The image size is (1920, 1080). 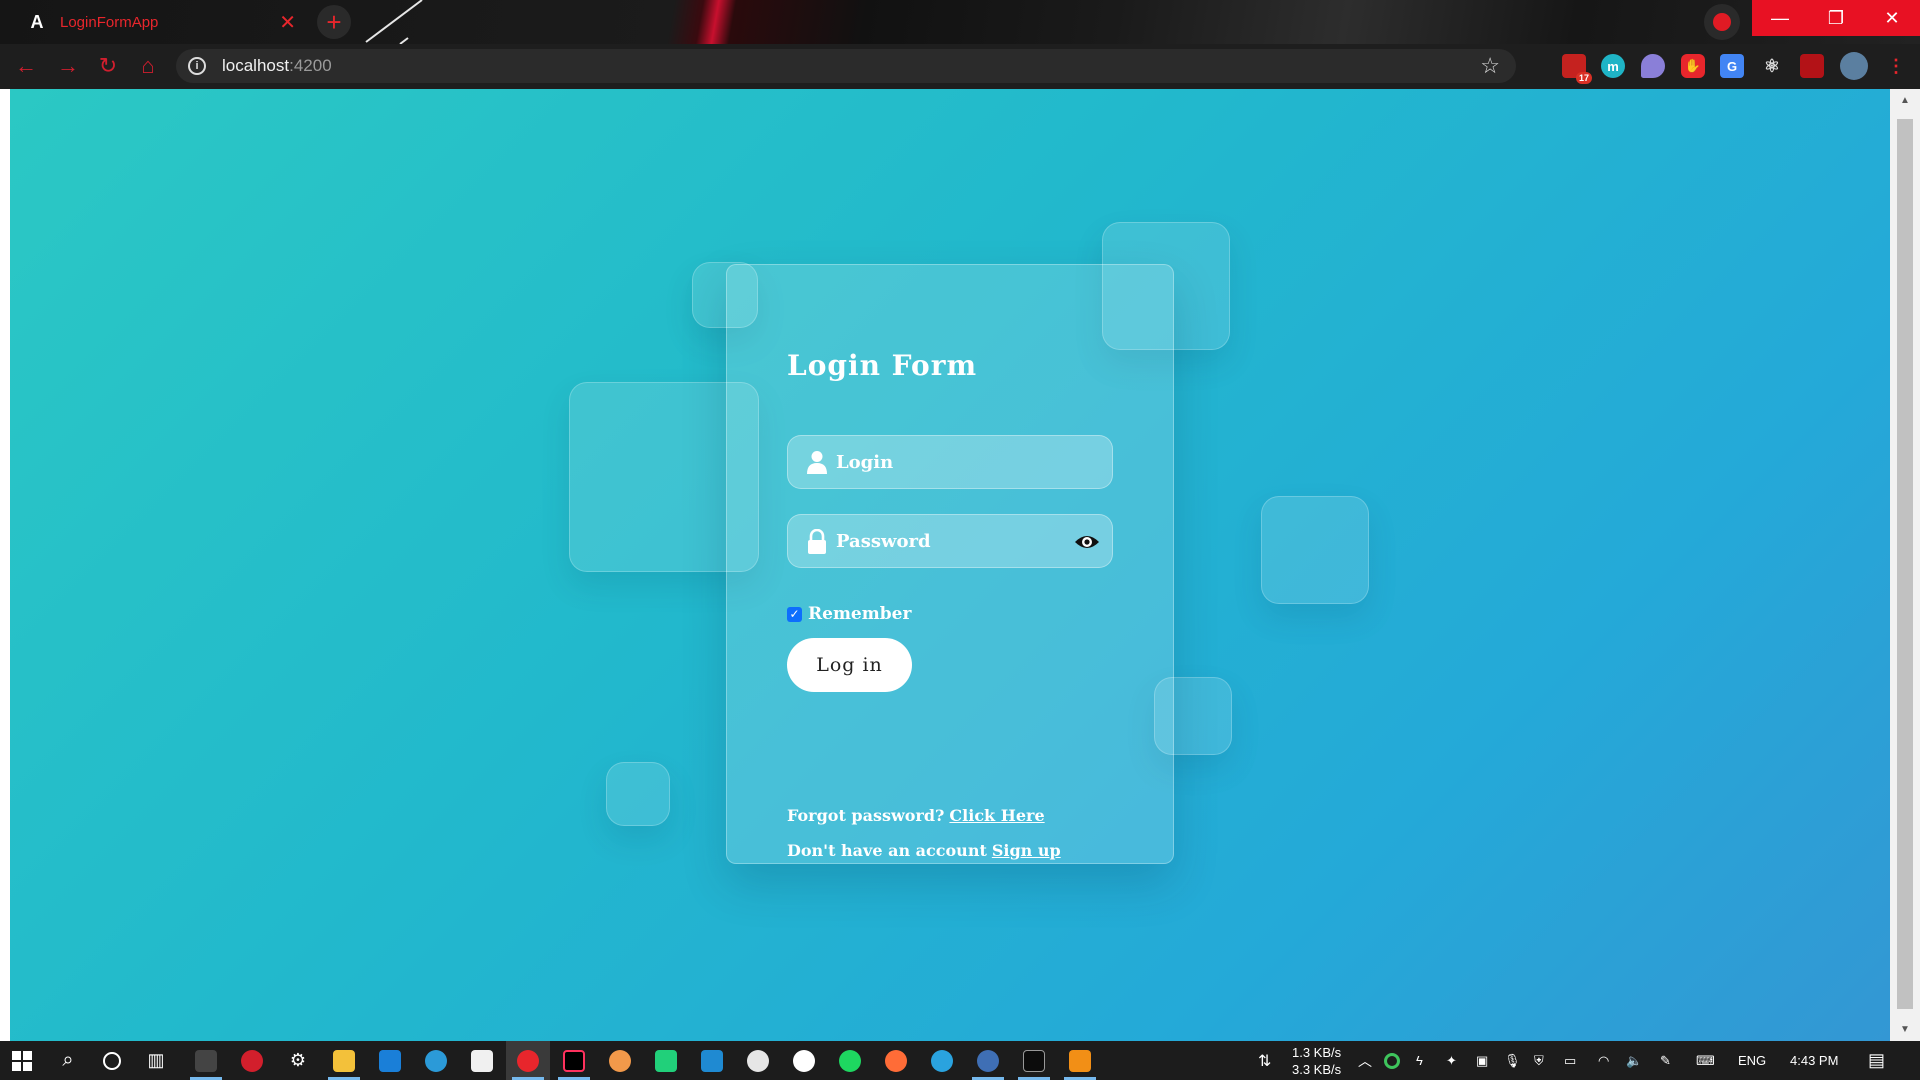 I want to click on tray-app-icon: ϟ, so click(x=1419, y=1060).